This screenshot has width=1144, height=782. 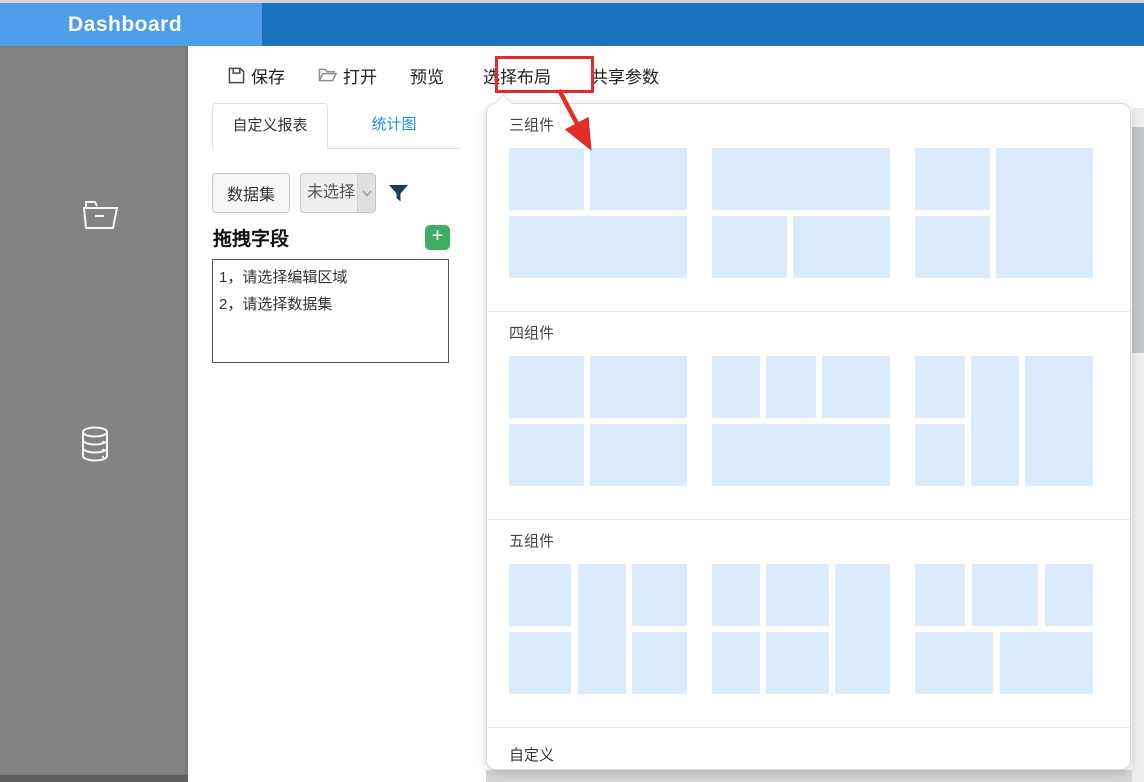 I want to click on open-label: 打开, so click(x=360, y=77).